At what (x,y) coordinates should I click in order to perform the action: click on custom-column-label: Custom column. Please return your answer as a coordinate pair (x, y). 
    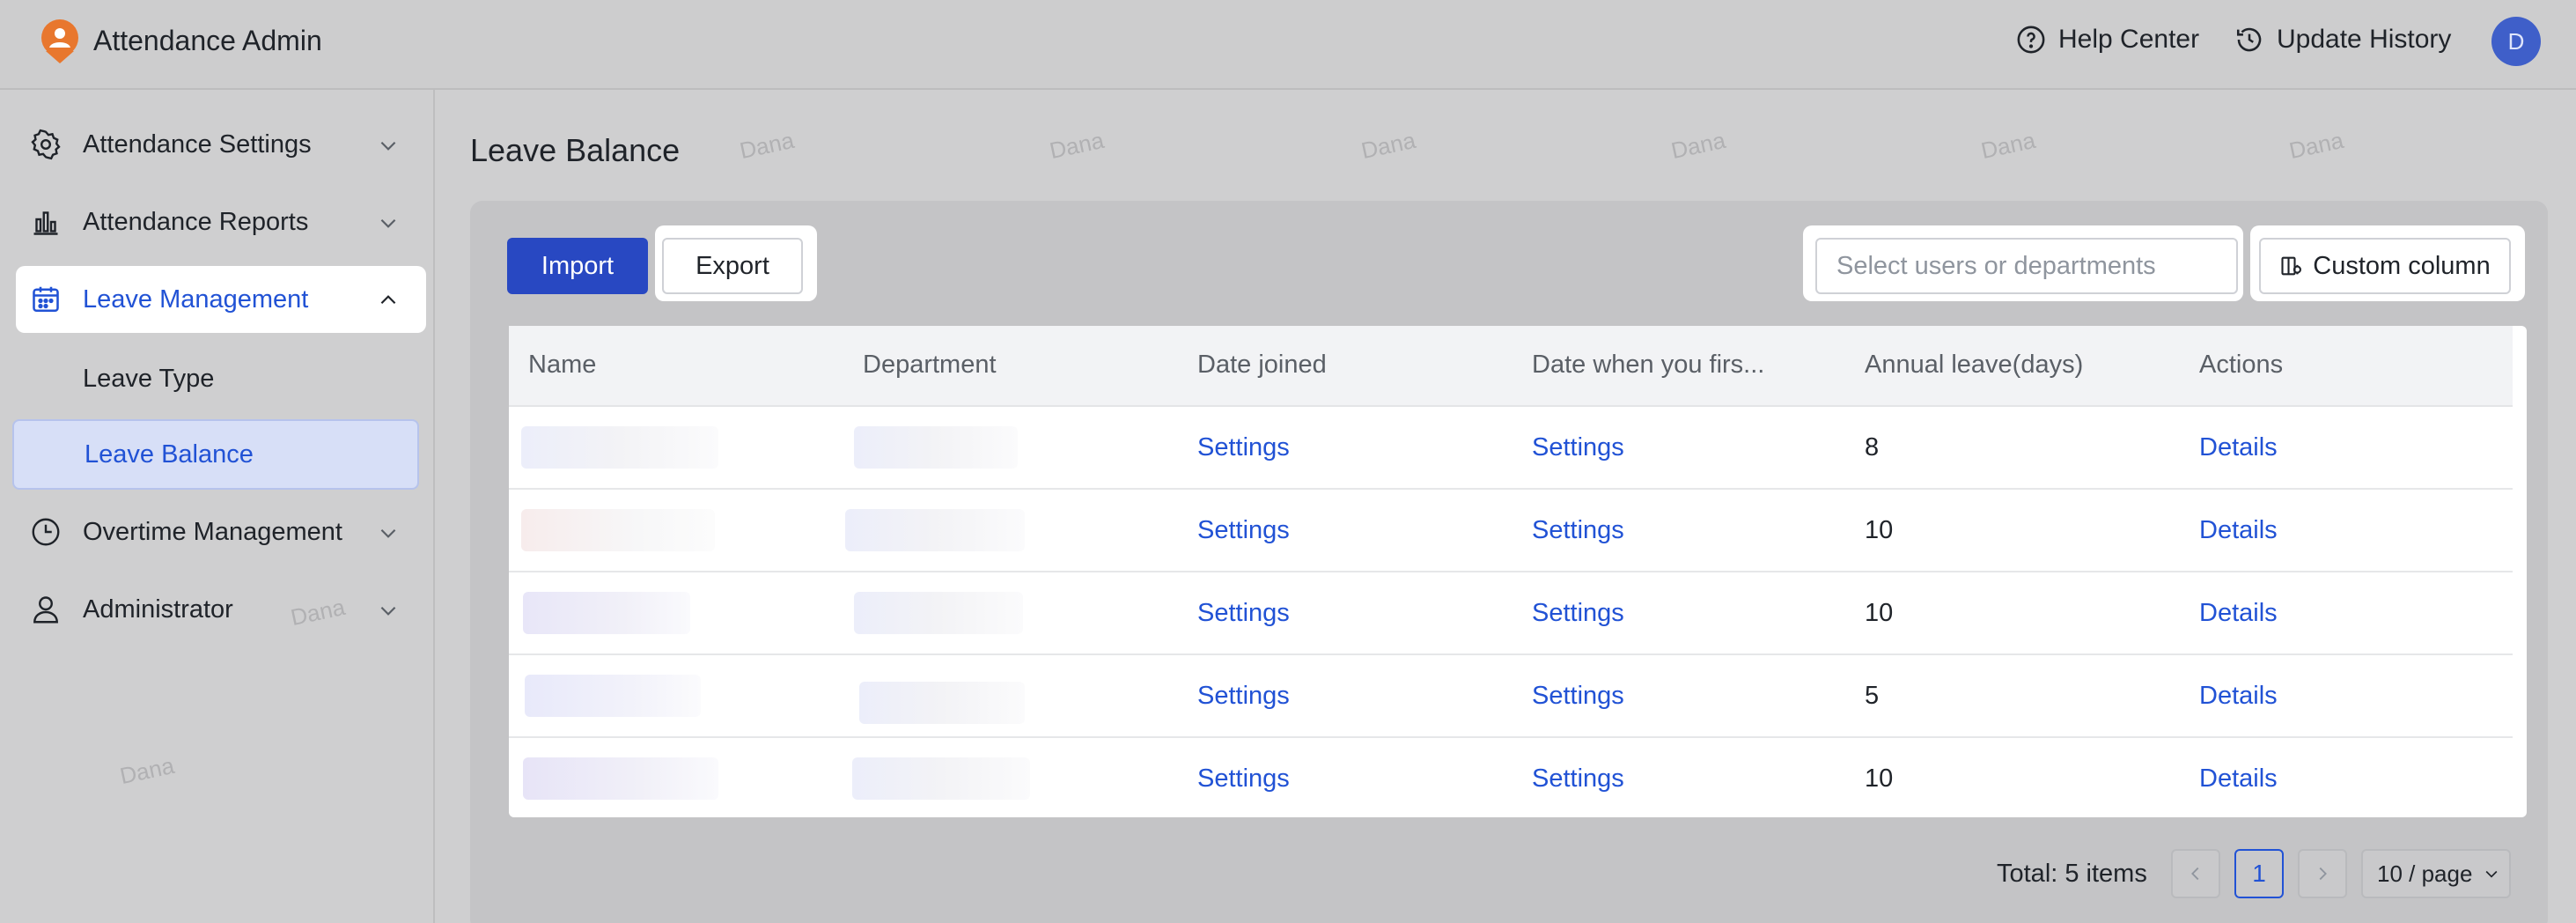
    Looking at the image, I should click on (2402, 266).